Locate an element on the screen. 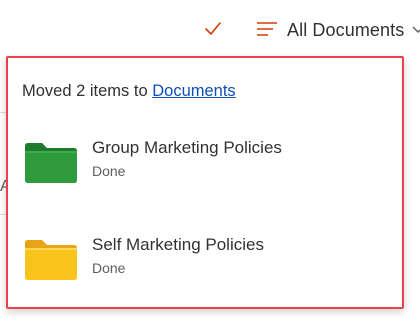  green-folder-icon is located at coordinates (51, 163).